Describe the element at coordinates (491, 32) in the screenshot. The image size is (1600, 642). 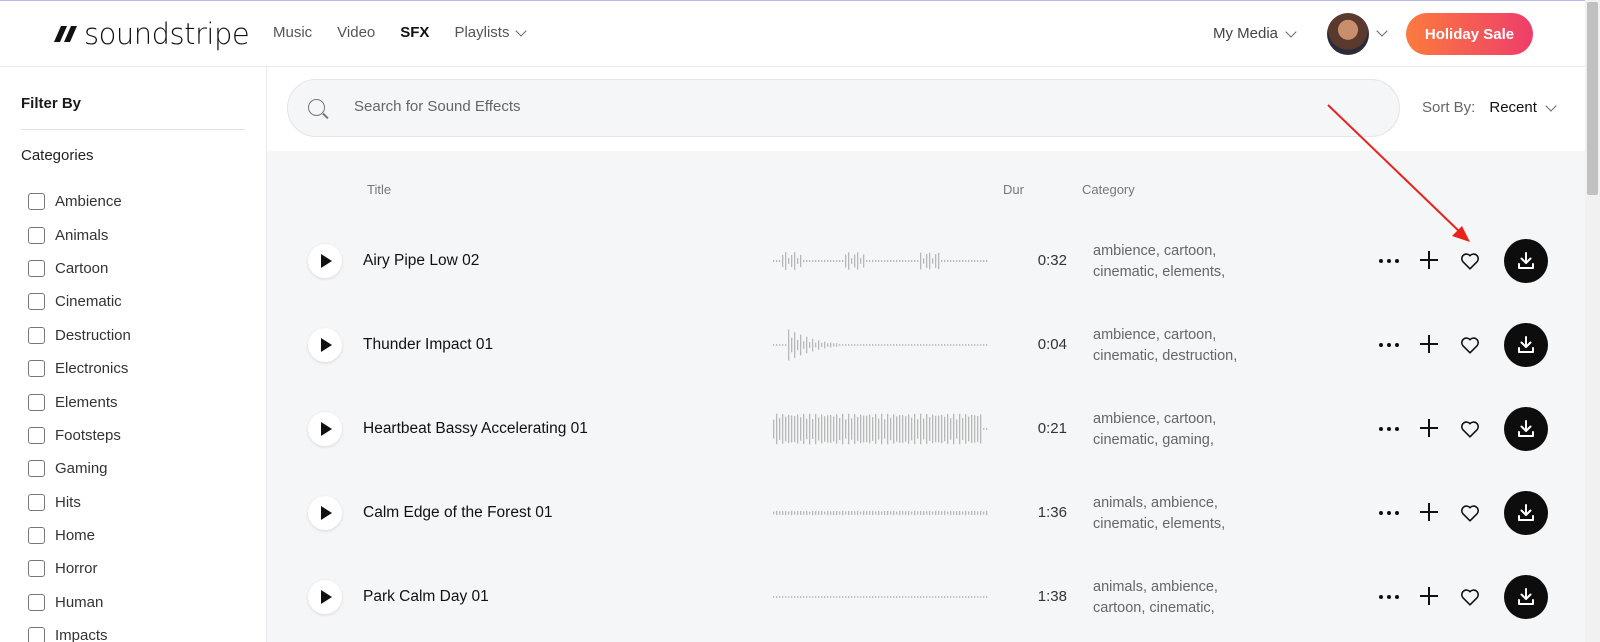
I see `nav-playlists: Playlists` at that location.